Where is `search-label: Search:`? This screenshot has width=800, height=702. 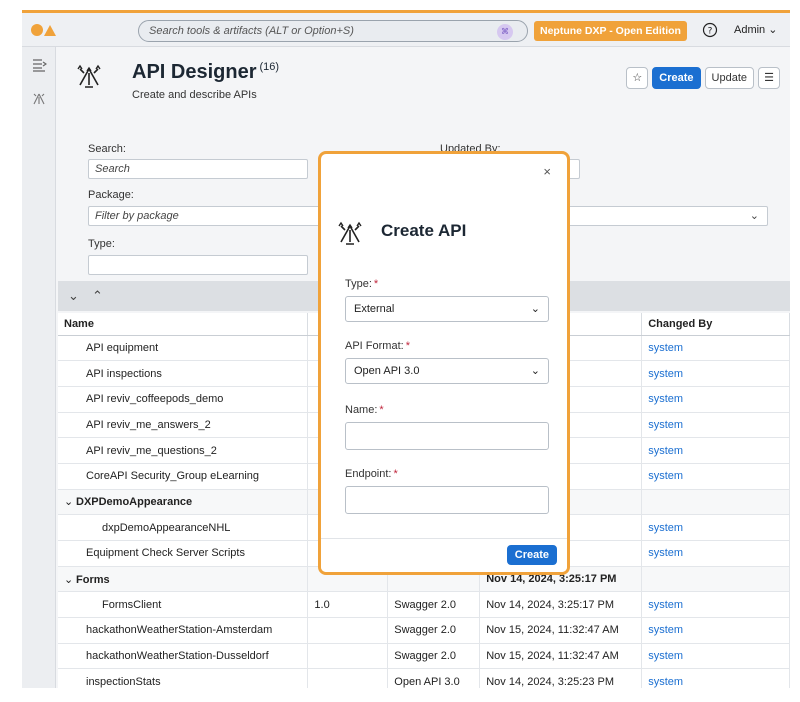
search-label: Search: is located at coordinates (107, 149).